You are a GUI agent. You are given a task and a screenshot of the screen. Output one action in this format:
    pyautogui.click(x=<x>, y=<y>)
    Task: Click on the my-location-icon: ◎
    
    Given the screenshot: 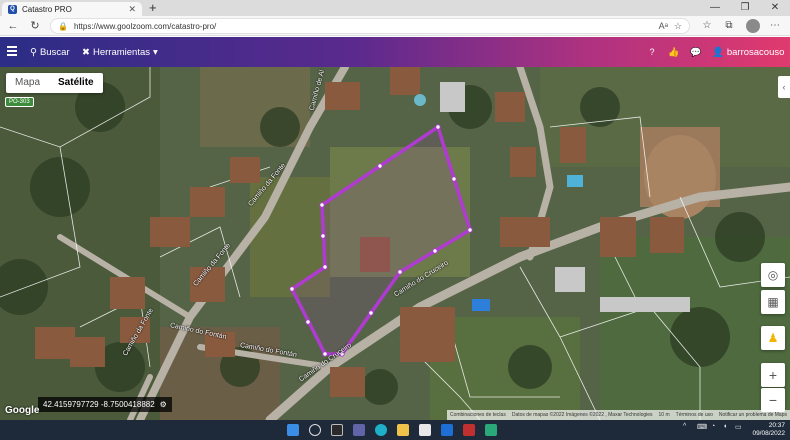 What is the action you would take?
    pyautogui.click(x=773, y=275)
    